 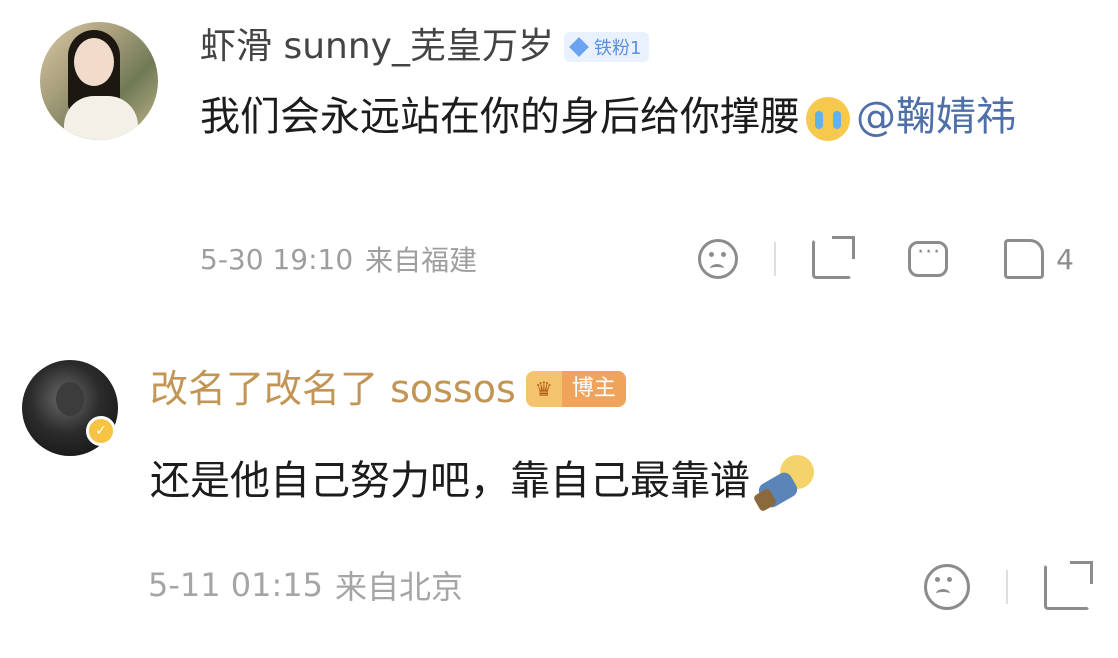 I want to click on crown-icon: ♛, so click(x=543, y=389).